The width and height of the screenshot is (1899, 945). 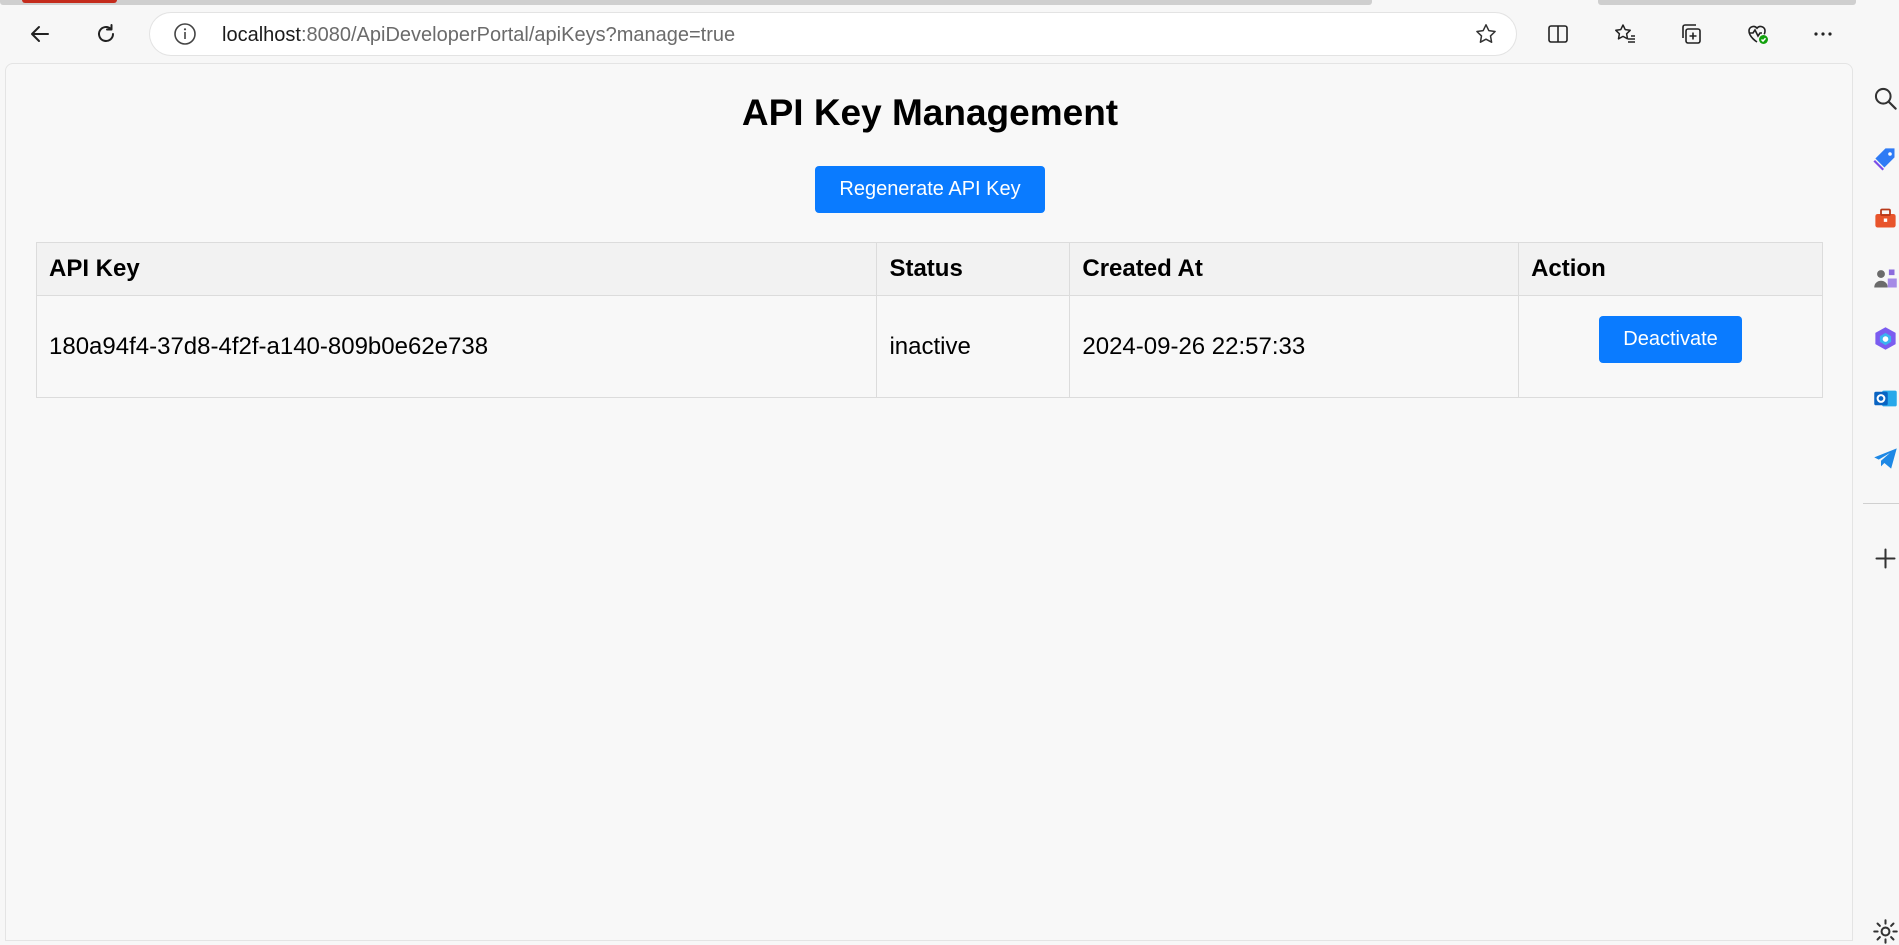 I want to click on split-screen-icon, so click(x=1558, y=34).